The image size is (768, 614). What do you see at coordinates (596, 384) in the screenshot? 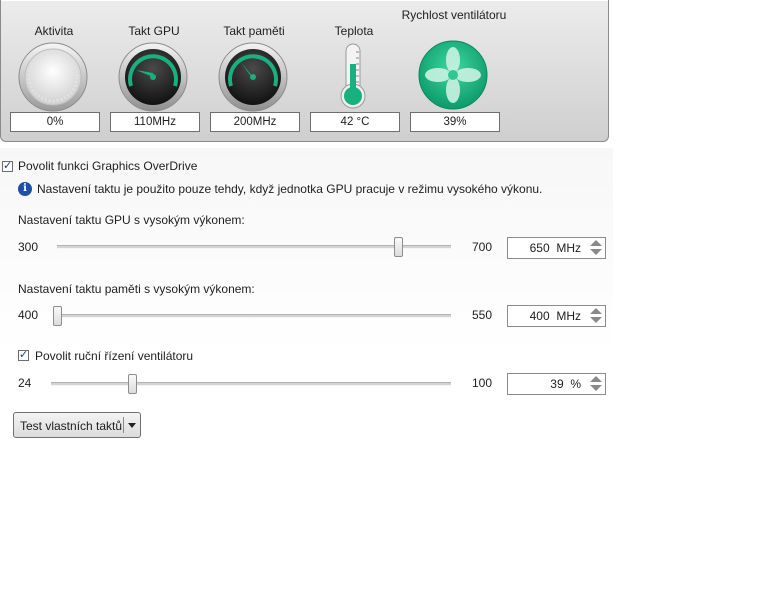
I see `fan-speed-stepper-buttons` at bounding box center [596, 384].